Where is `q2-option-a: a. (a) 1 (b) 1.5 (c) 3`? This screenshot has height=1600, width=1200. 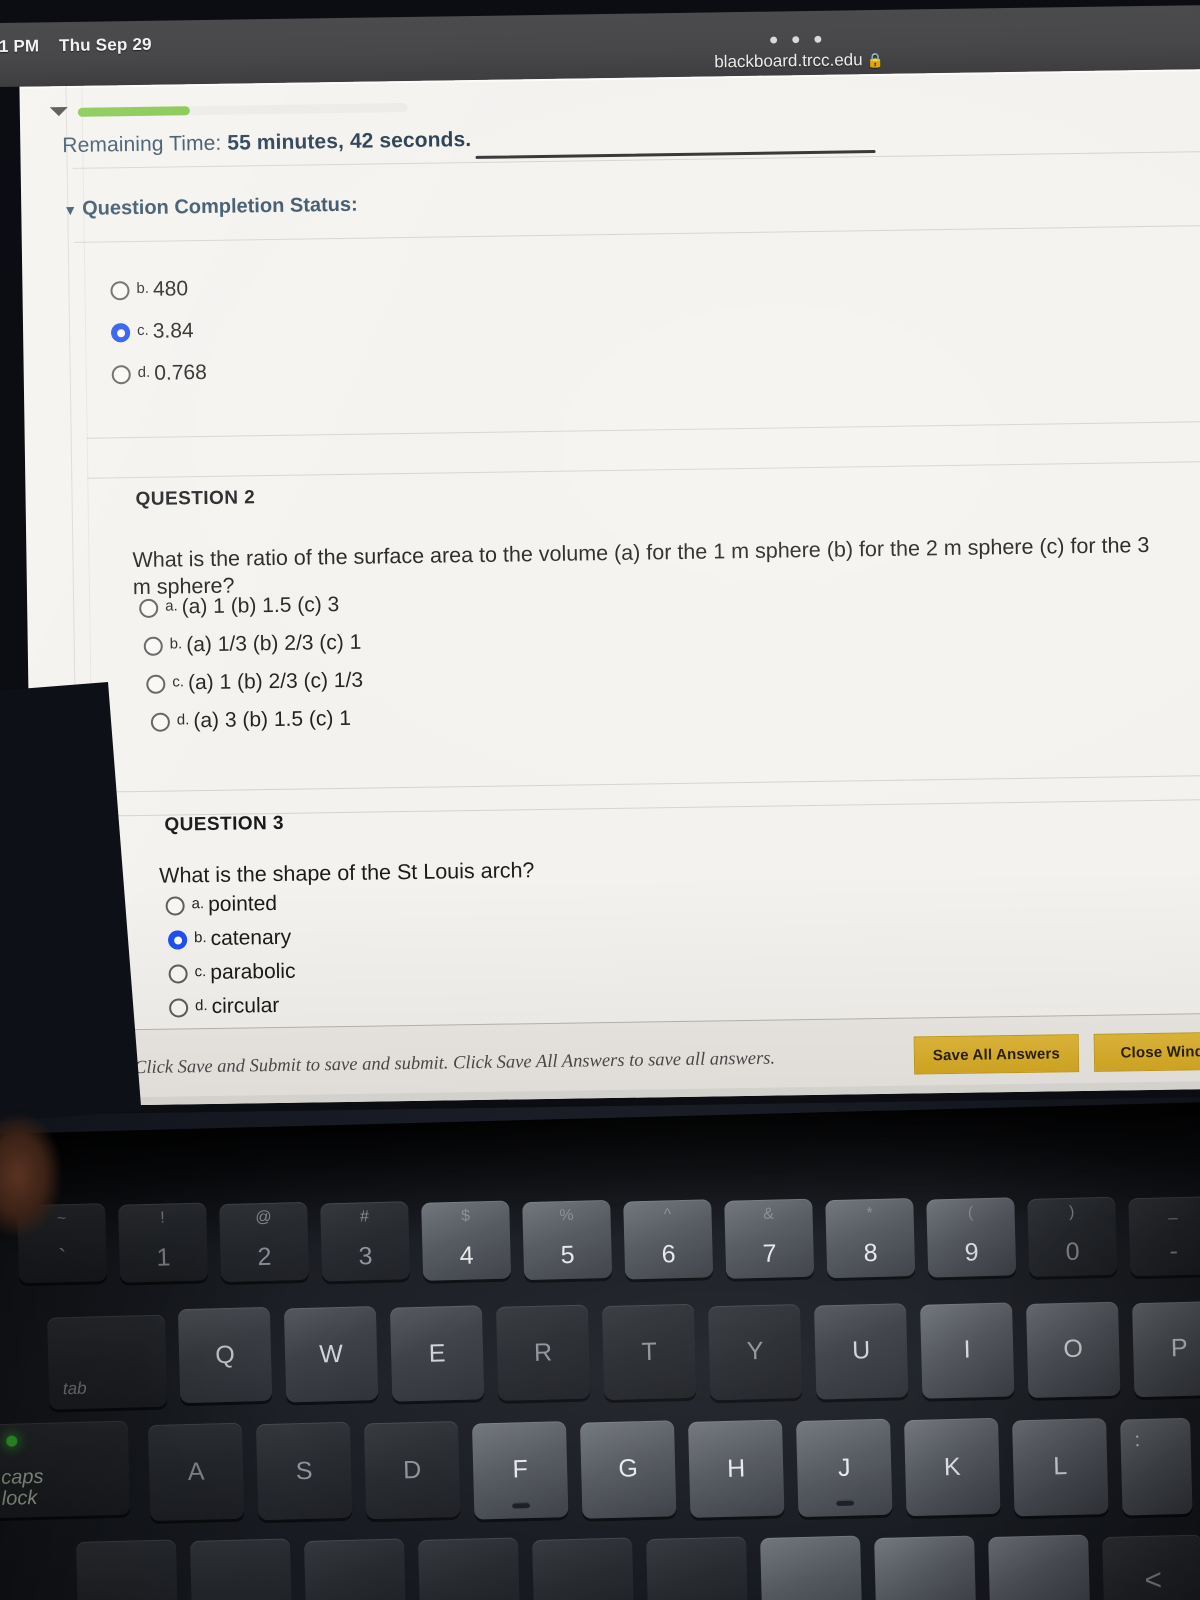
q2-option-a: a. (a) 1 (b) 1.5 (c) 3 is located at coordinates (239, 606).